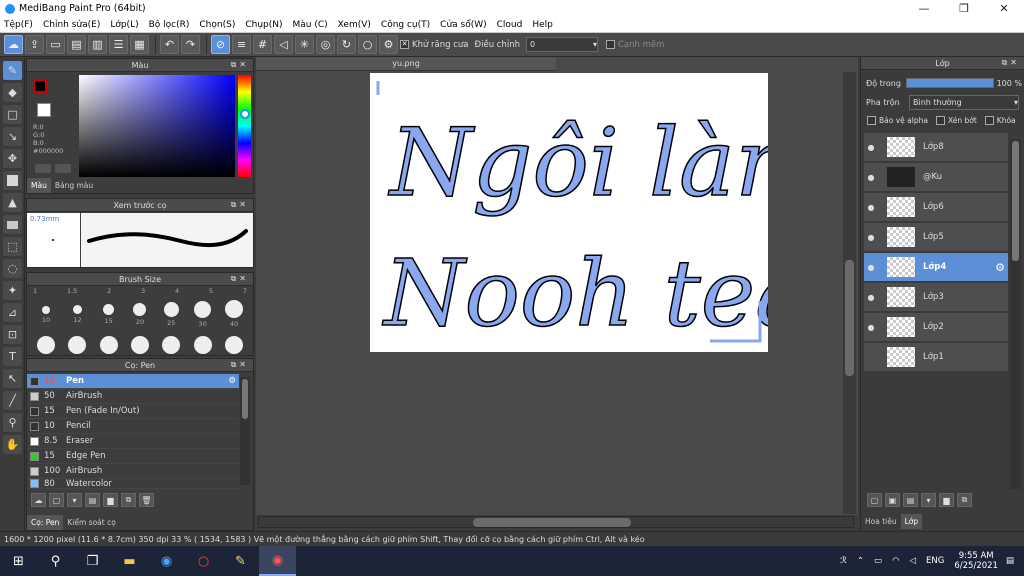  Describe the element at coordinates (55, 44) in the screenshot. I see `comment-icon: ▭` at that location.